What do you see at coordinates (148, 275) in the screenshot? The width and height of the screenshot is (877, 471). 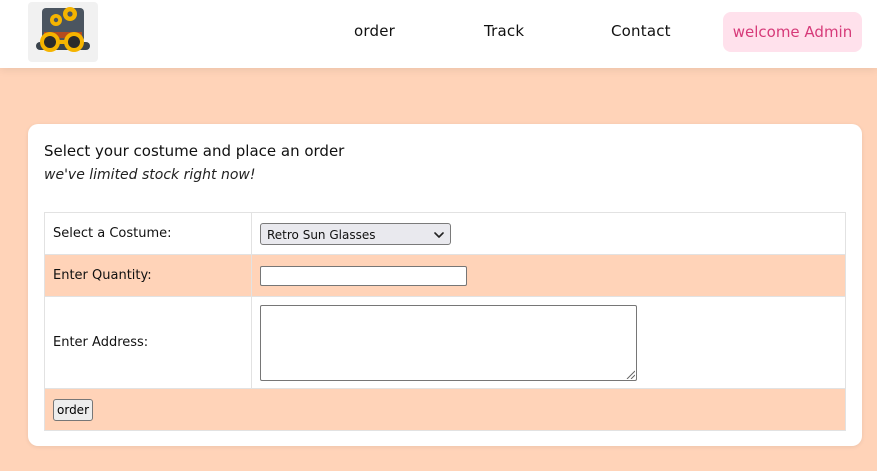 I see `quantity-label: Enter Quantity:` at bounding box center [148, 275].